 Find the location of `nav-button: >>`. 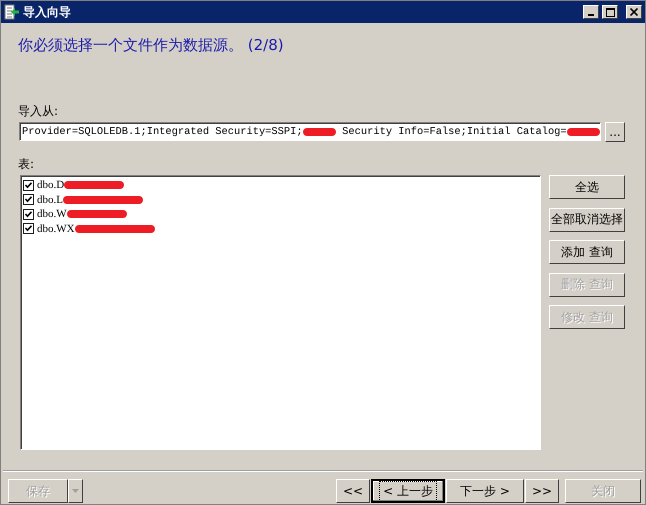

nav-button: >> is located at coordinates (542, 491).